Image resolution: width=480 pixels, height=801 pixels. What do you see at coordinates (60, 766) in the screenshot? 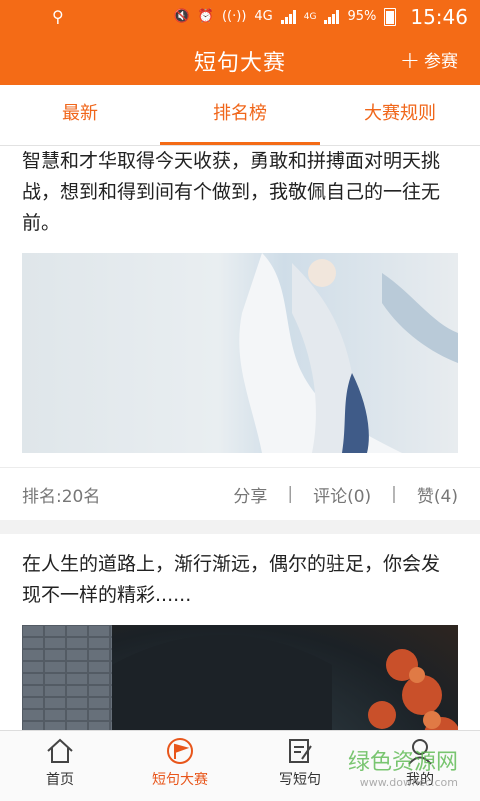
I see `nav-home: 首页` at bounding box center [60, 766].